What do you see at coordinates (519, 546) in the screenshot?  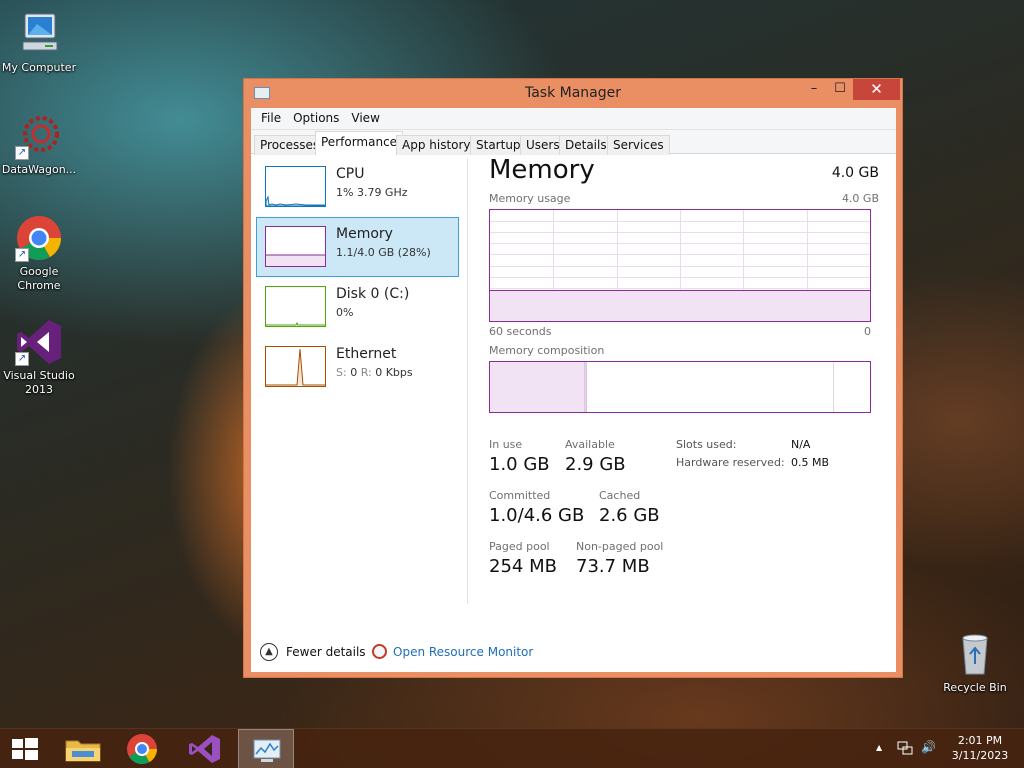 I see `paged-pool-label: Paged pool` at bounding box center [519, 546].